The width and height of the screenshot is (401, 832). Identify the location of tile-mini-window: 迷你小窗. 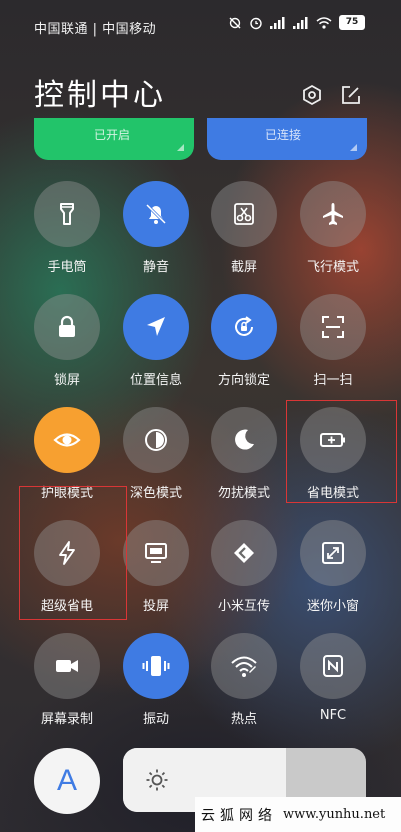
(333, 567).